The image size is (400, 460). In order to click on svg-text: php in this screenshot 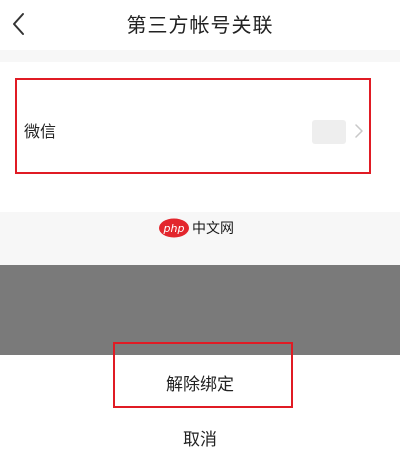, I will do `click(174, 228)`.